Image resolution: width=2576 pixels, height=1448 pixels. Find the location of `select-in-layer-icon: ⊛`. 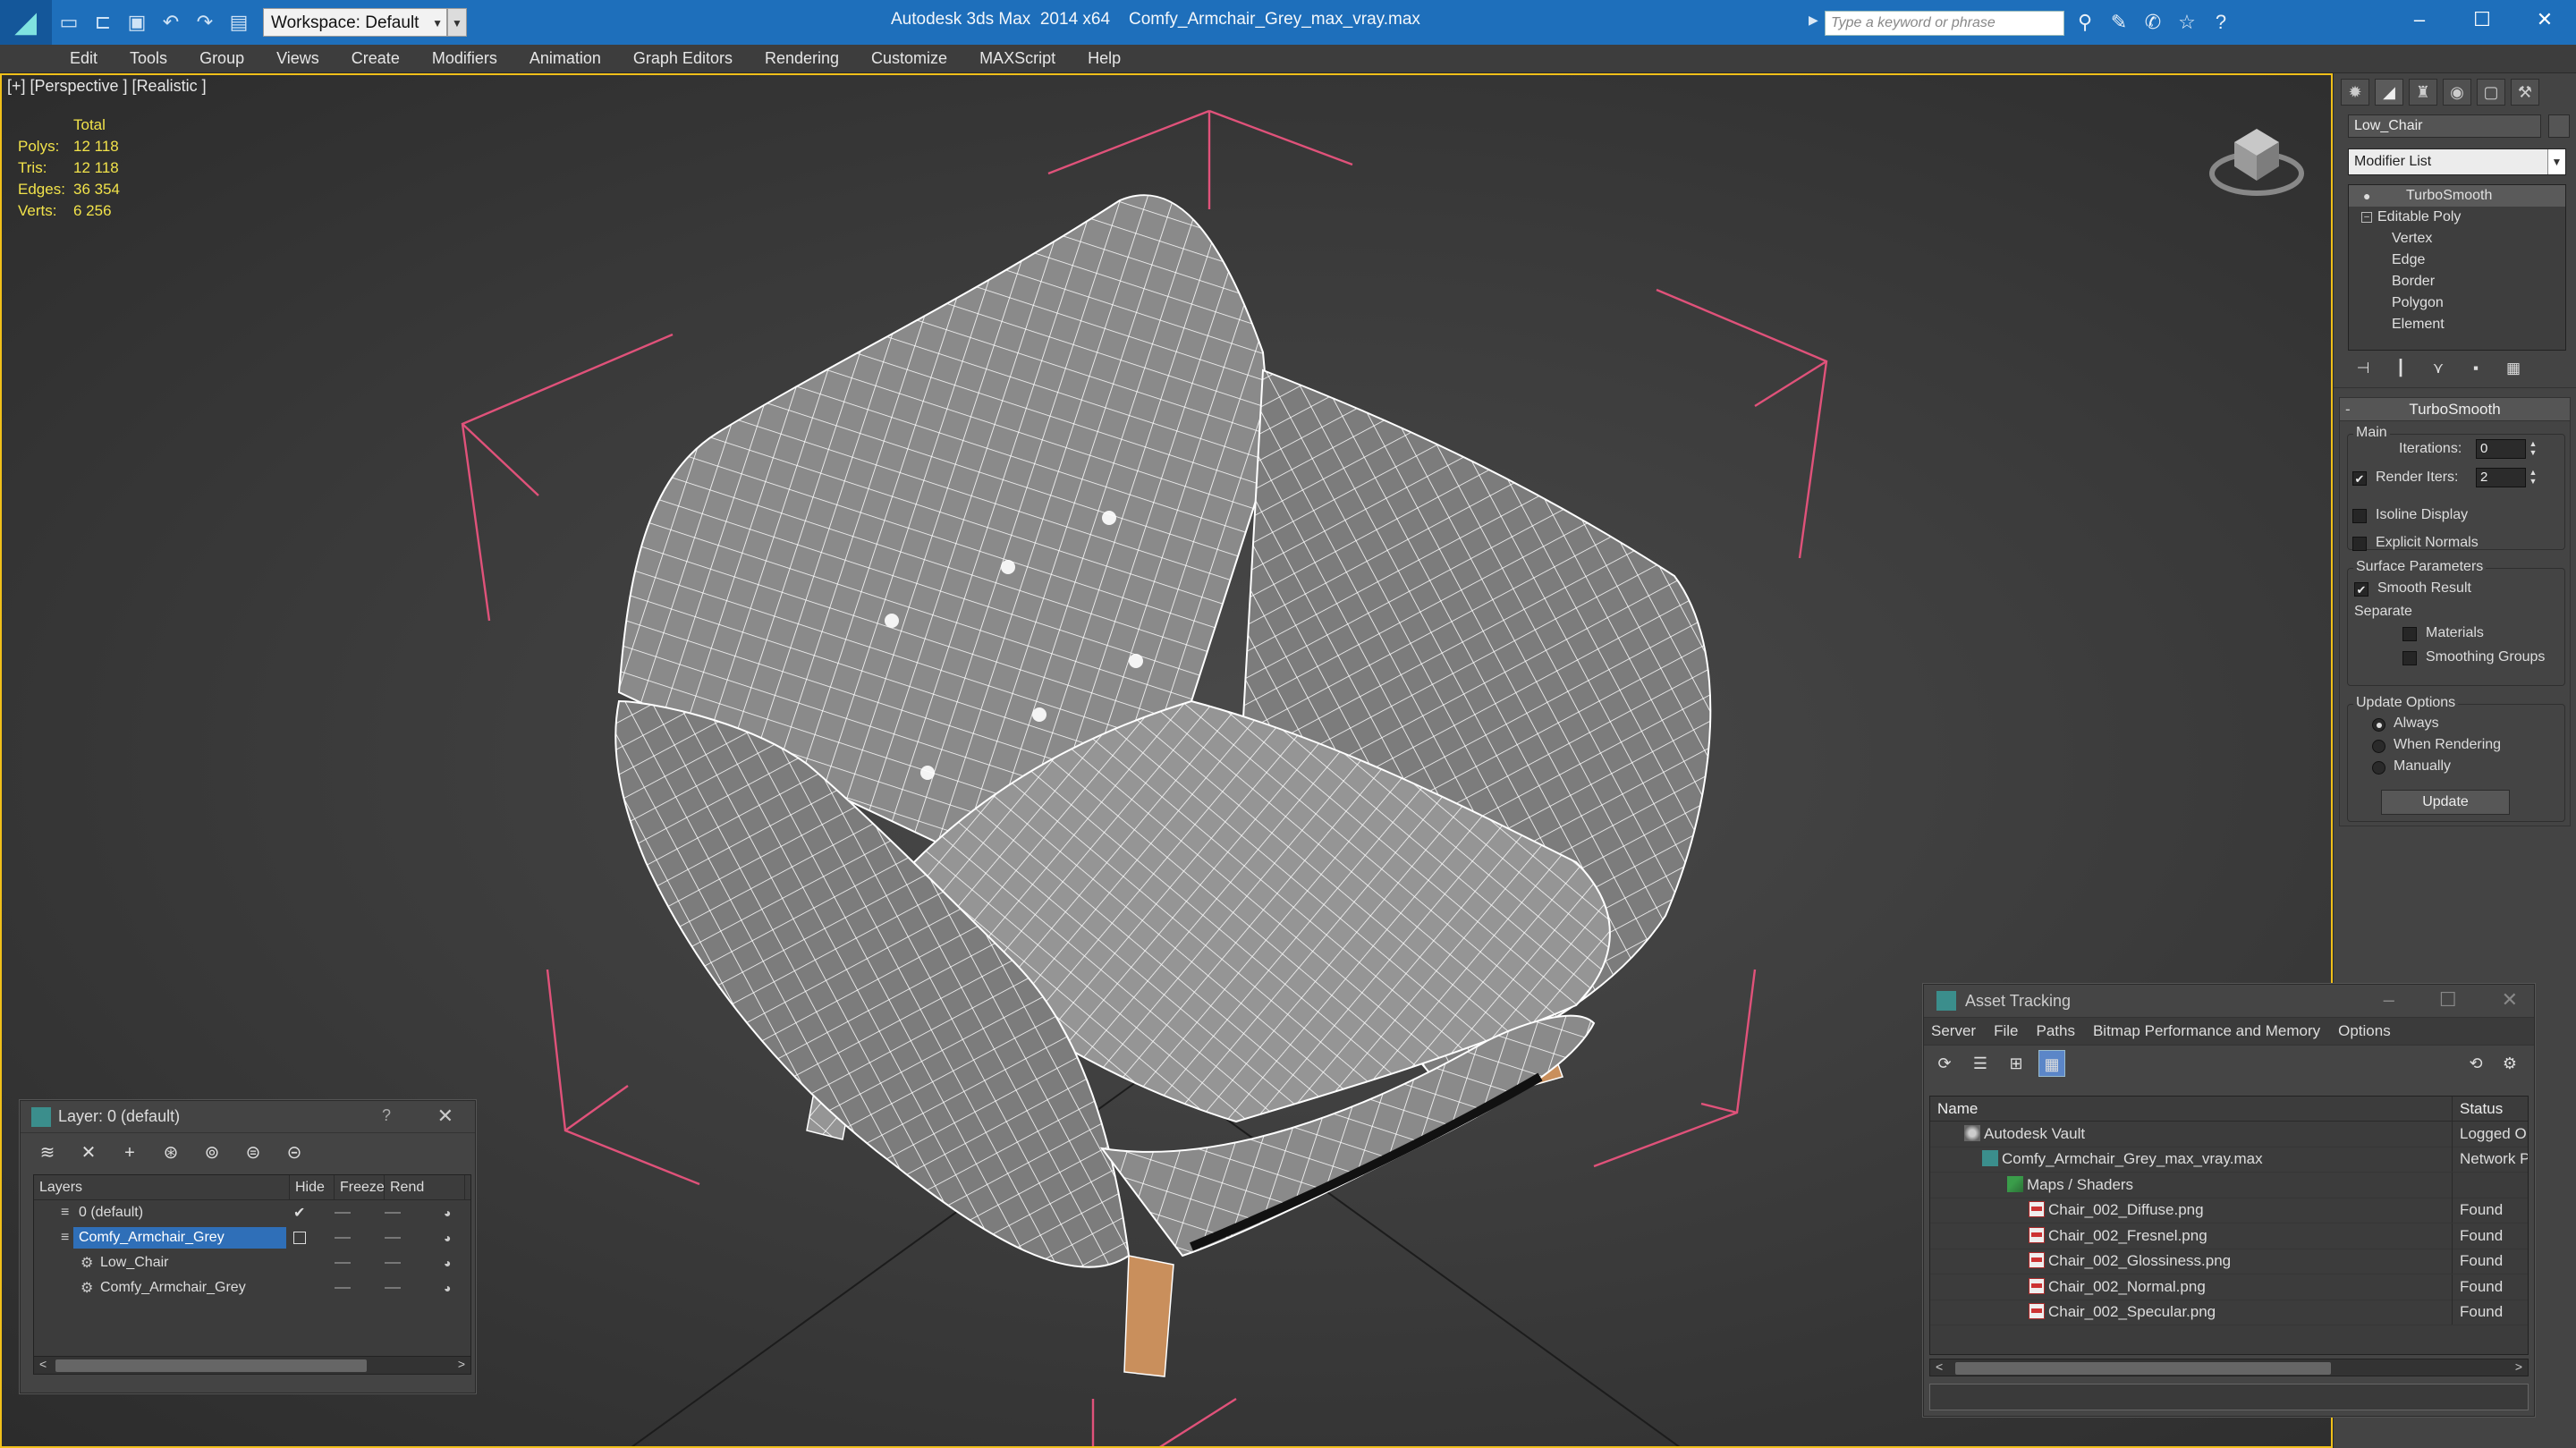

select-in-layer-icon: ⊛ is located at coordinates (171, 1152).